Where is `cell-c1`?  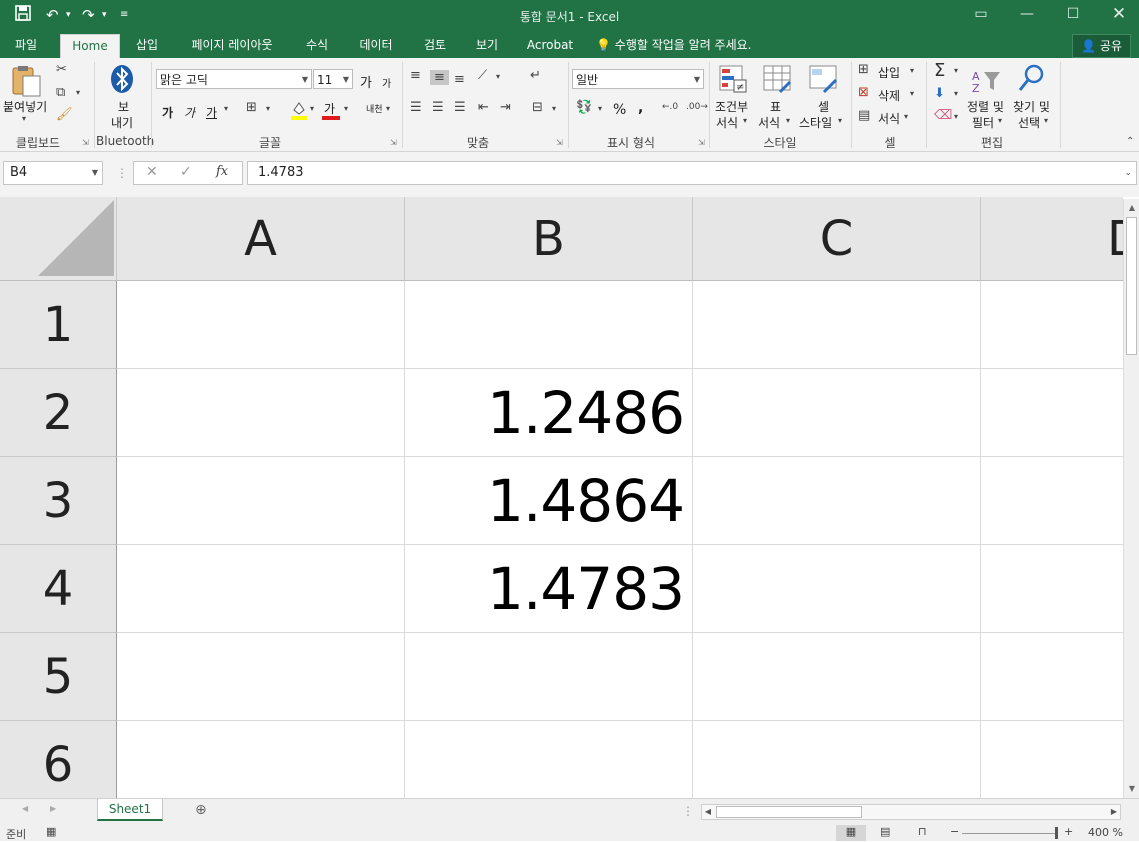 cell-c1 is located at coordinates (837, 325).